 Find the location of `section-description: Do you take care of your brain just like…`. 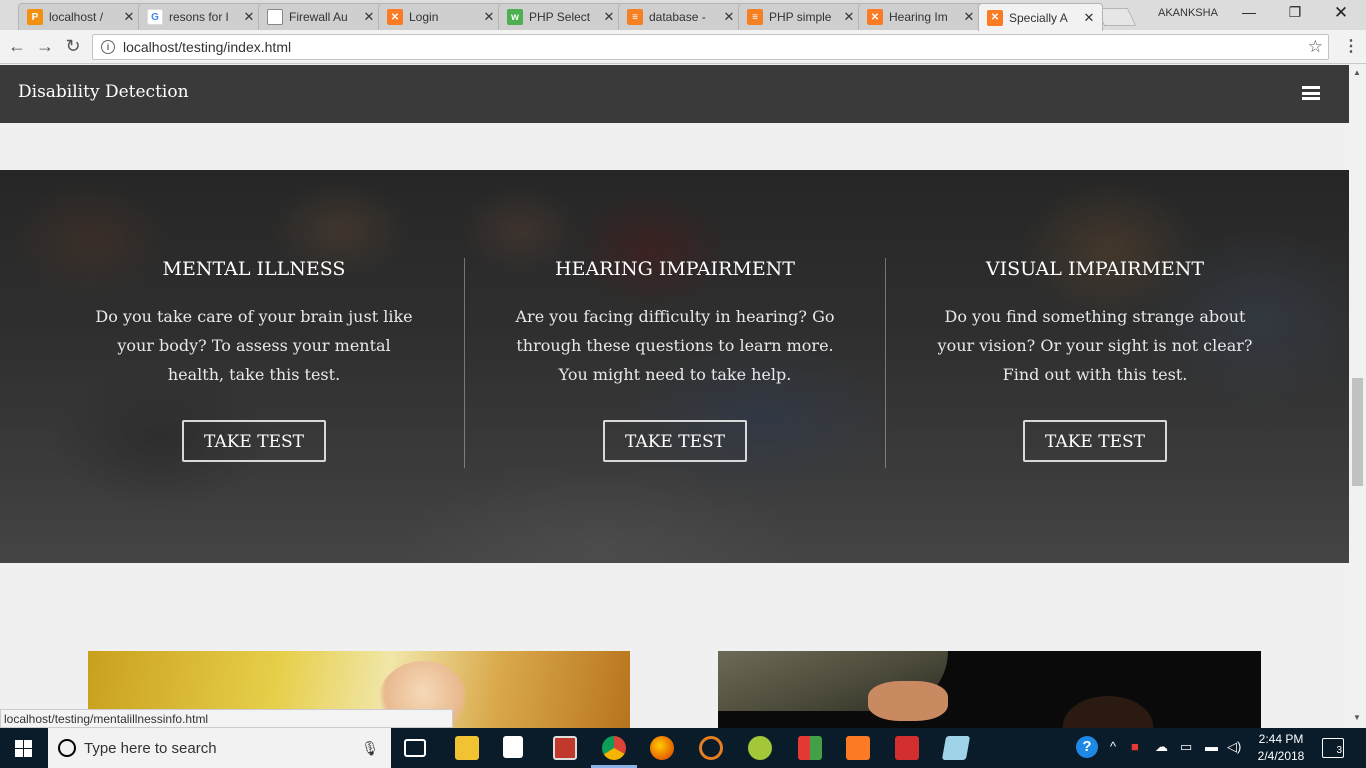

section-description: Do you take care of your brain just like… is located at coordinates (254, 345).